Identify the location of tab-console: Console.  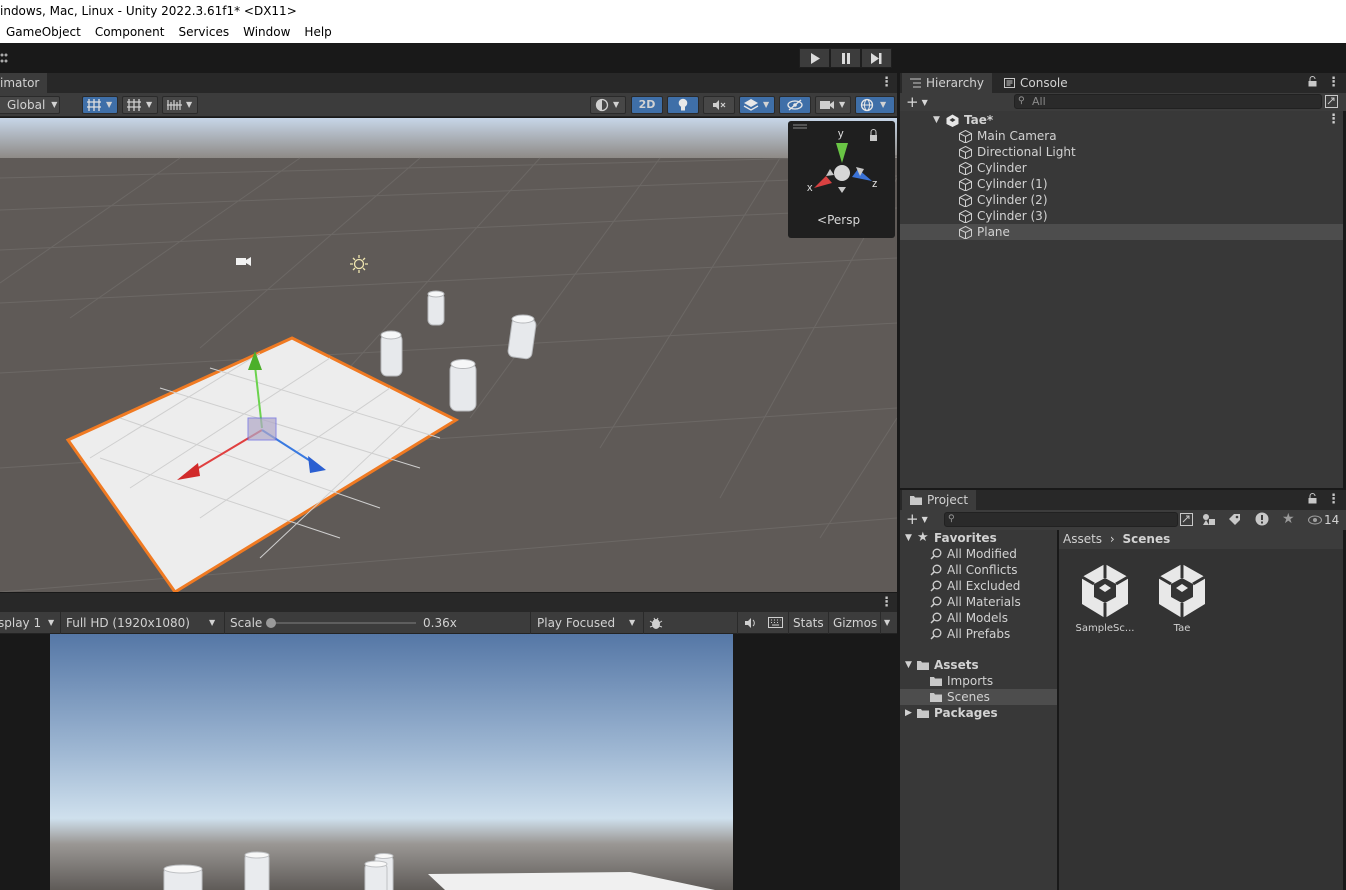
(1036, 83).